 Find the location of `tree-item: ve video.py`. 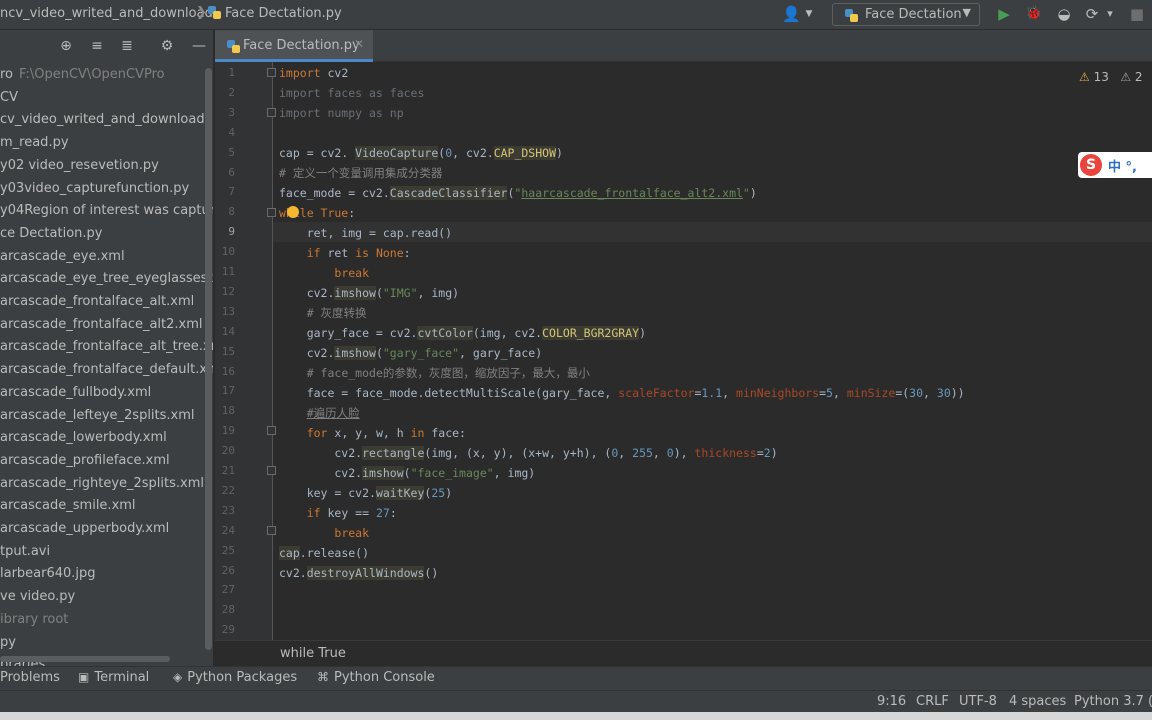

tree-item: ve video.py is located at coordinates (37, 597).